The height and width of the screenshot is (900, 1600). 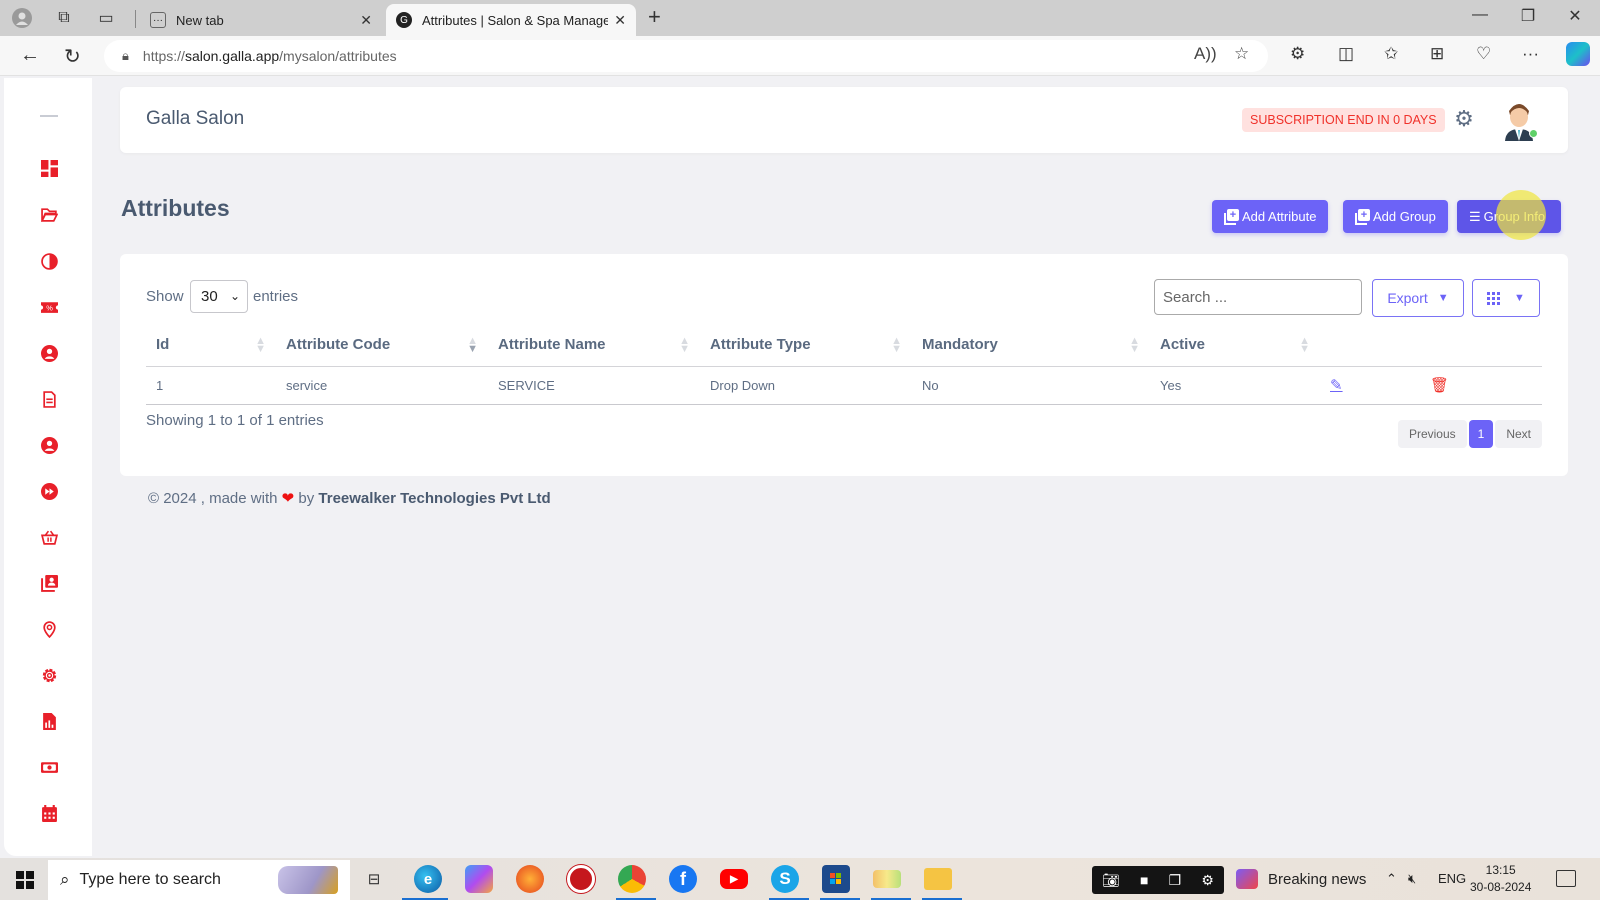 What do you see at coordinates (836, 879) in the screenshot?
I see `microsoft-store-icon` at bounding box center [836, 879].